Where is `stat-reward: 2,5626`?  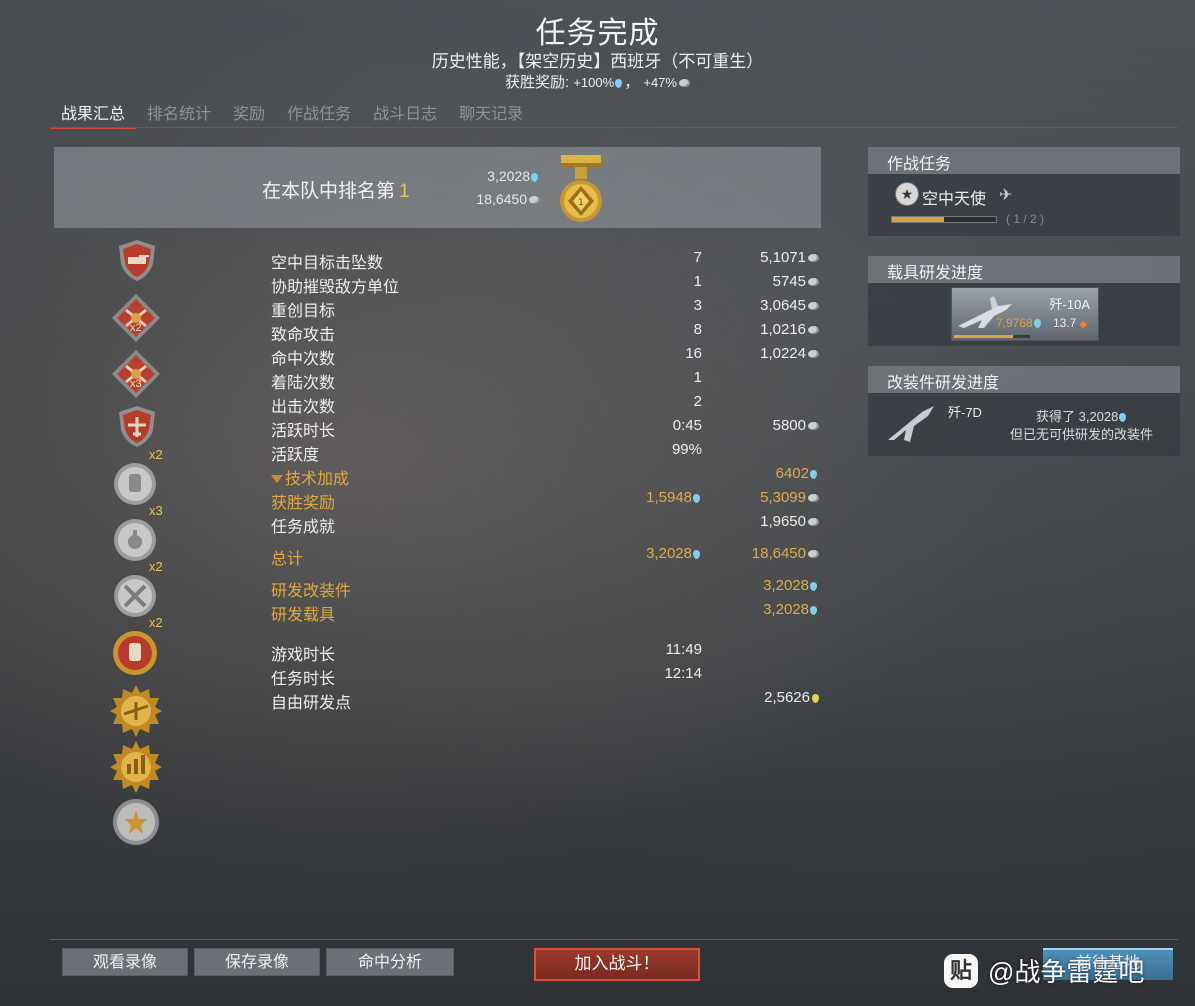
stat-reward: 2,5626 is located at coordinates (791, 697).